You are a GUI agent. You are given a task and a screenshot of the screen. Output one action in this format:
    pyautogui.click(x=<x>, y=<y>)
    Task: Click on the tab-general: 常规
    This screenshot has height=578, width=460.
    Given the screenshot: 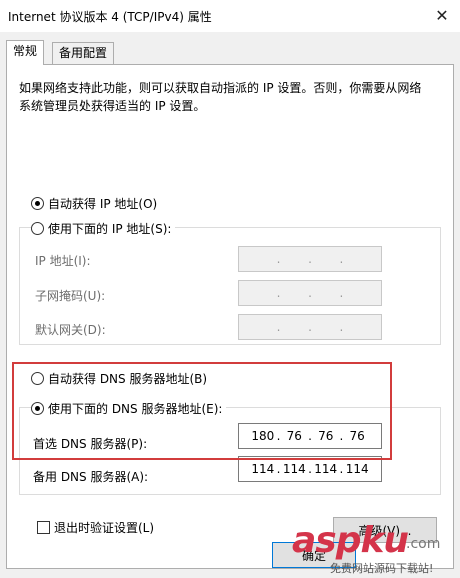 What is the action you would take?
    pyautogui.click(x=25, y=52)
    